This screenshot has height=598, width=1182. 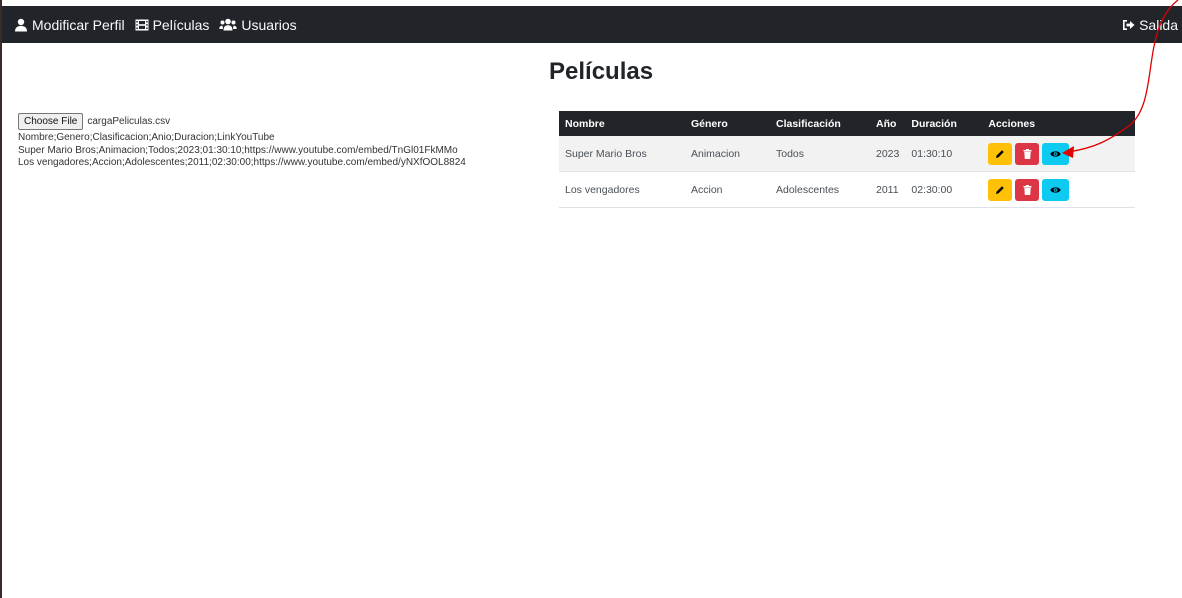 What do you see at coordinates (142, 24) in the screenshot?
I see `film-icon` at bounding box center [142, 24].